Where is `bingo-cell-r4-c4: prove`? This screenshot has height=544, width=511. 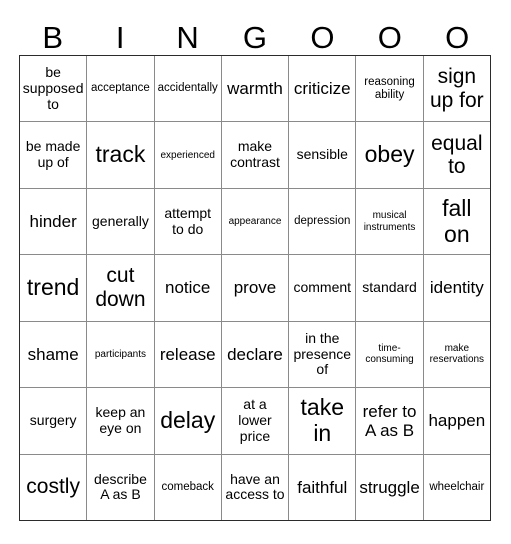
bingo-cell-r4-c4: prove is located at coordinates (256, 288).